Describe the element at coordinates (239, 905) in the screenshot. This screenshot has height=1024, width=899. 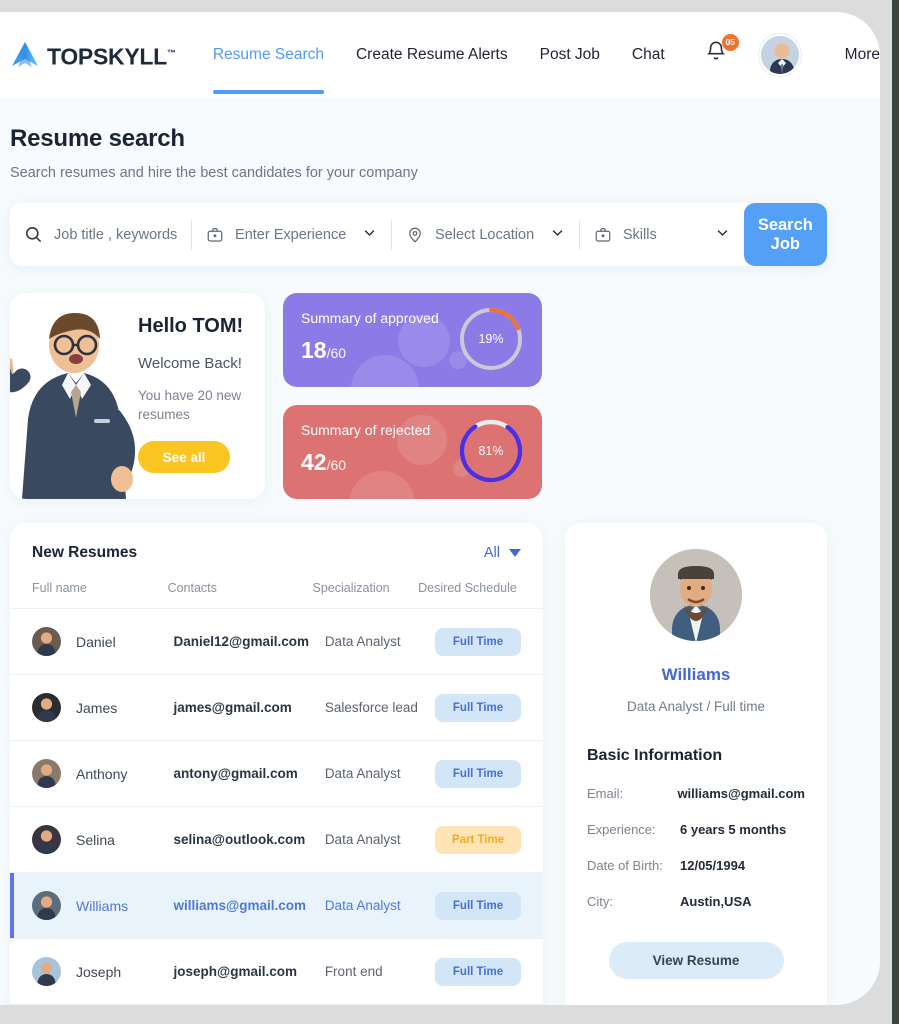
I see `candidate-email: williams@gmail.com` at that location.